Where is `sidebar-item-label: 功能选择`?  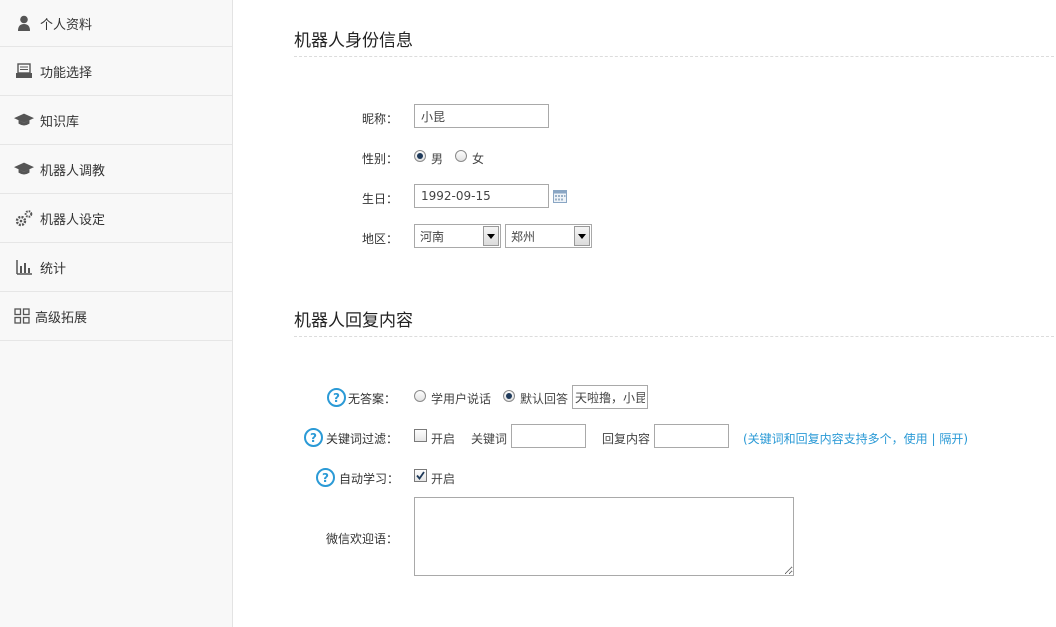
sidebar-item-label: 功能选择 is located at coordinates (66, 73).